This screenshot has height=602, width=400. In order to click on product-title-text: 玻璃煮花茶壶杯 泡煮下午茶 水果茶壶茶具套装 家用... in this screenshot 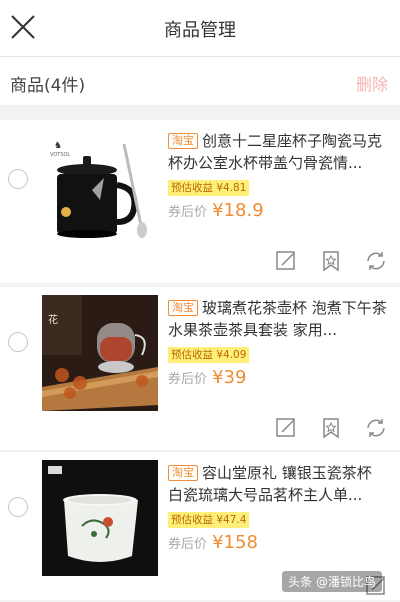, I will do `click(277, 319)`.